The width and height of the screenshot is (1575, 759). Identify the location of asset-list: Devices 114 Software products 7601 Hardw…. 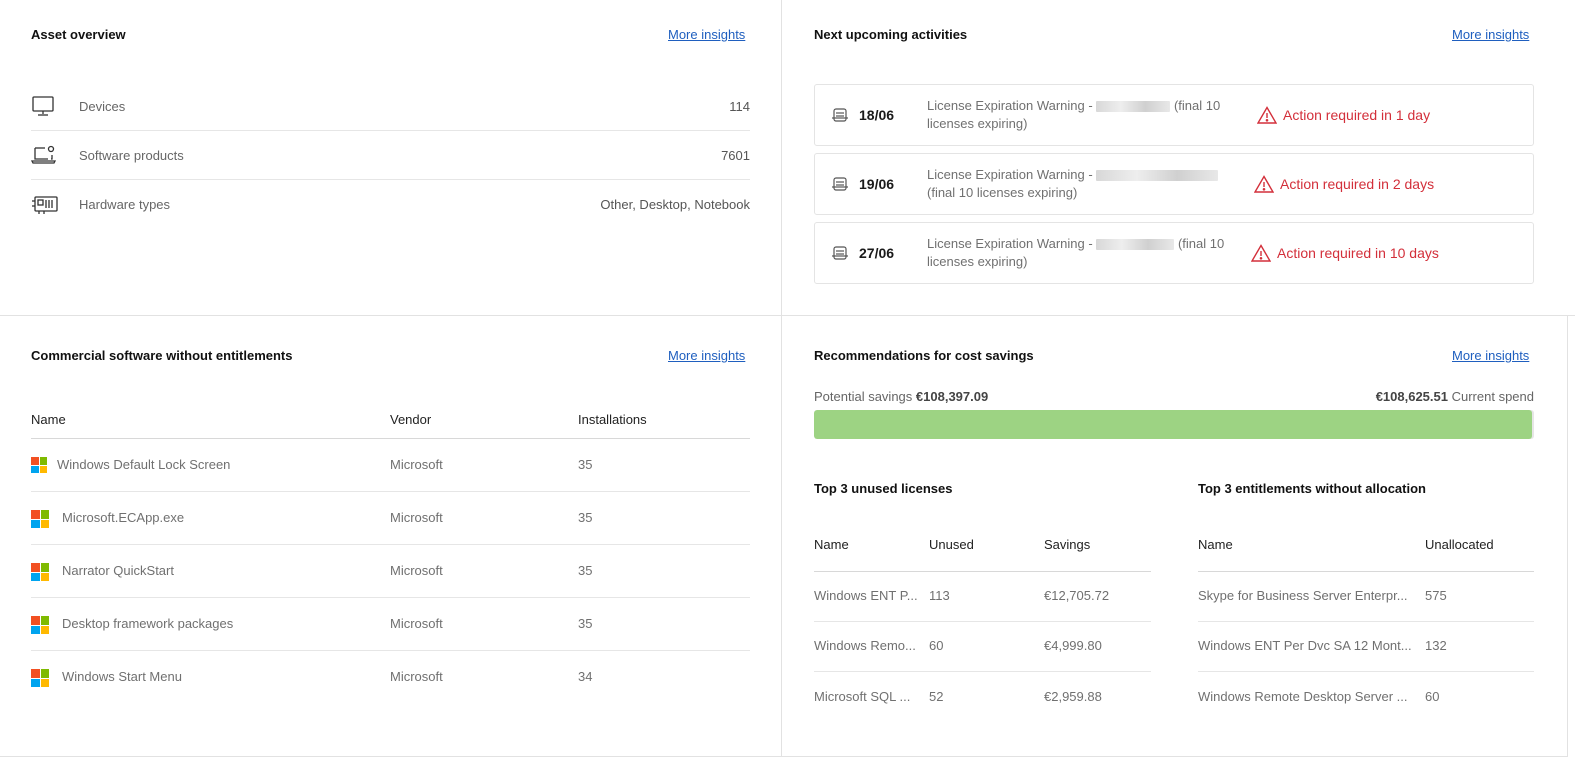
(390, 155).